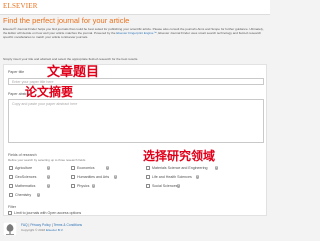  I want to click on checkbox-physics, so click(73, 186).